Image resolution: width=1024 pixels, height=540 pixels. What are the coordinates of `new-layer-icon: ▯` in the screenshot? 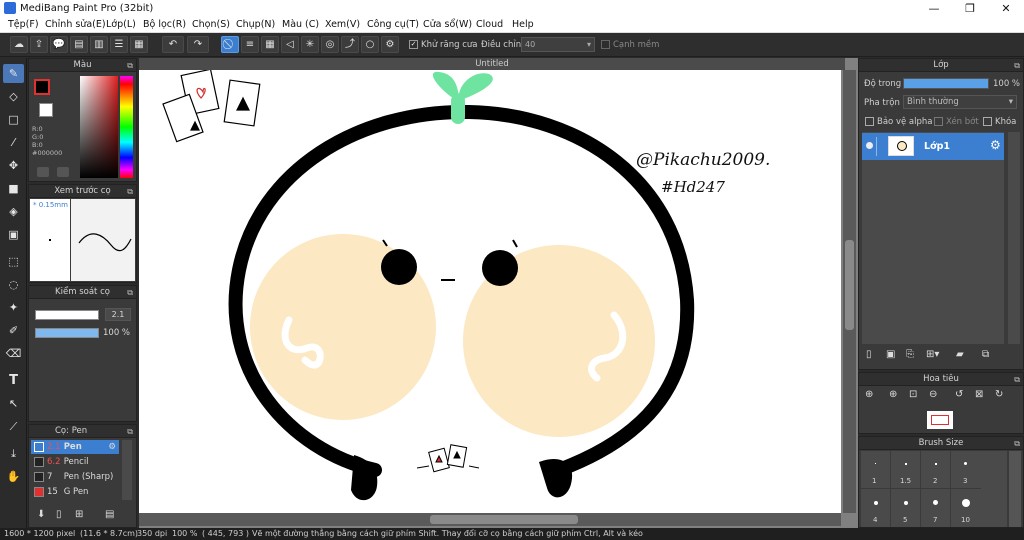 It's located at (869, 354).